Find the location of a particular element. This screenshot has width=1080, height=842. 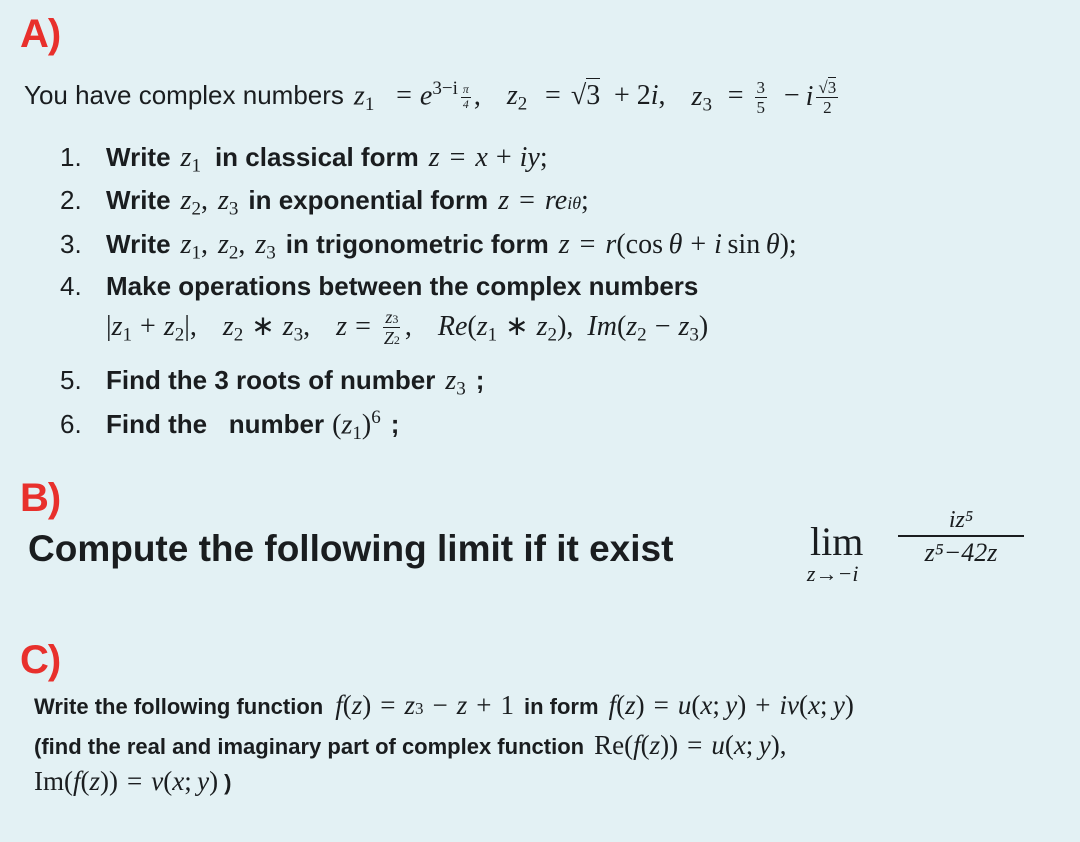

limit-problem: Compute the following limit if it exist is located at coordinates (350, 549).